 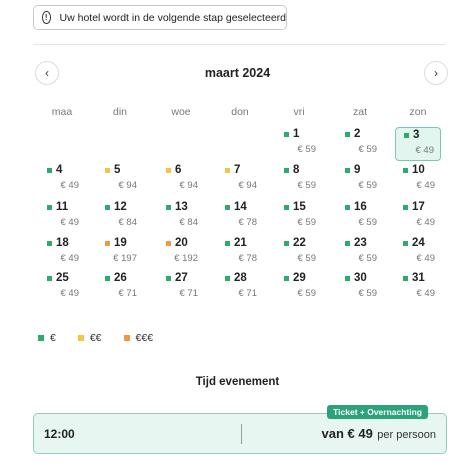 I want to click on info-icon: !, so click(x=46, y=17).